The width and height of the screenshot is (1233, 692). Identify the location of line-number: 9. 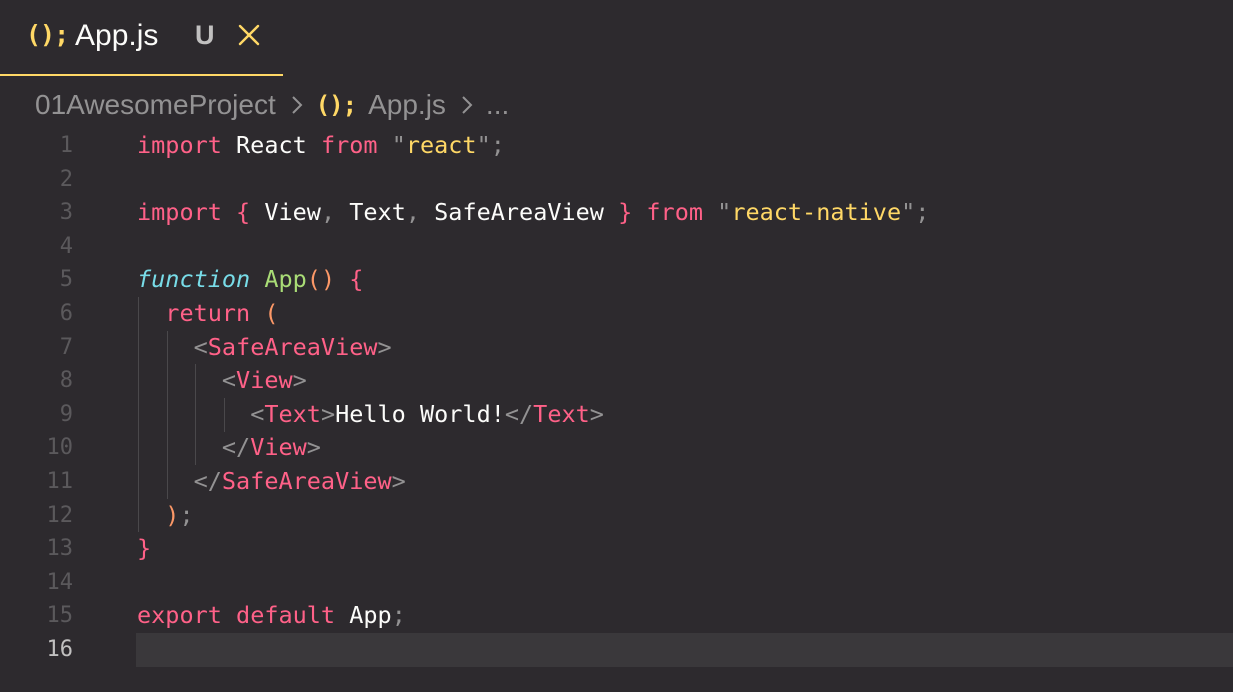
(66, 414).